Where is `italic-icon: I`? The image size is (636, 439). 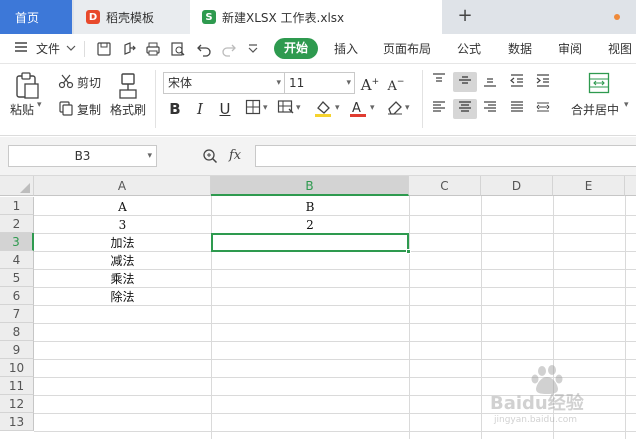 italic-icon: I is located at coordinates (200, 109).